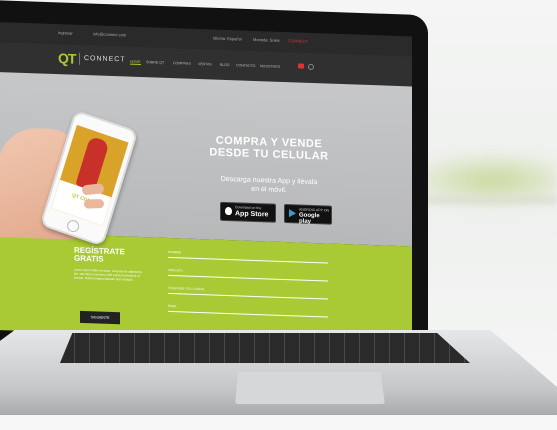  I want to click on apple-icon, so click(228, 211).